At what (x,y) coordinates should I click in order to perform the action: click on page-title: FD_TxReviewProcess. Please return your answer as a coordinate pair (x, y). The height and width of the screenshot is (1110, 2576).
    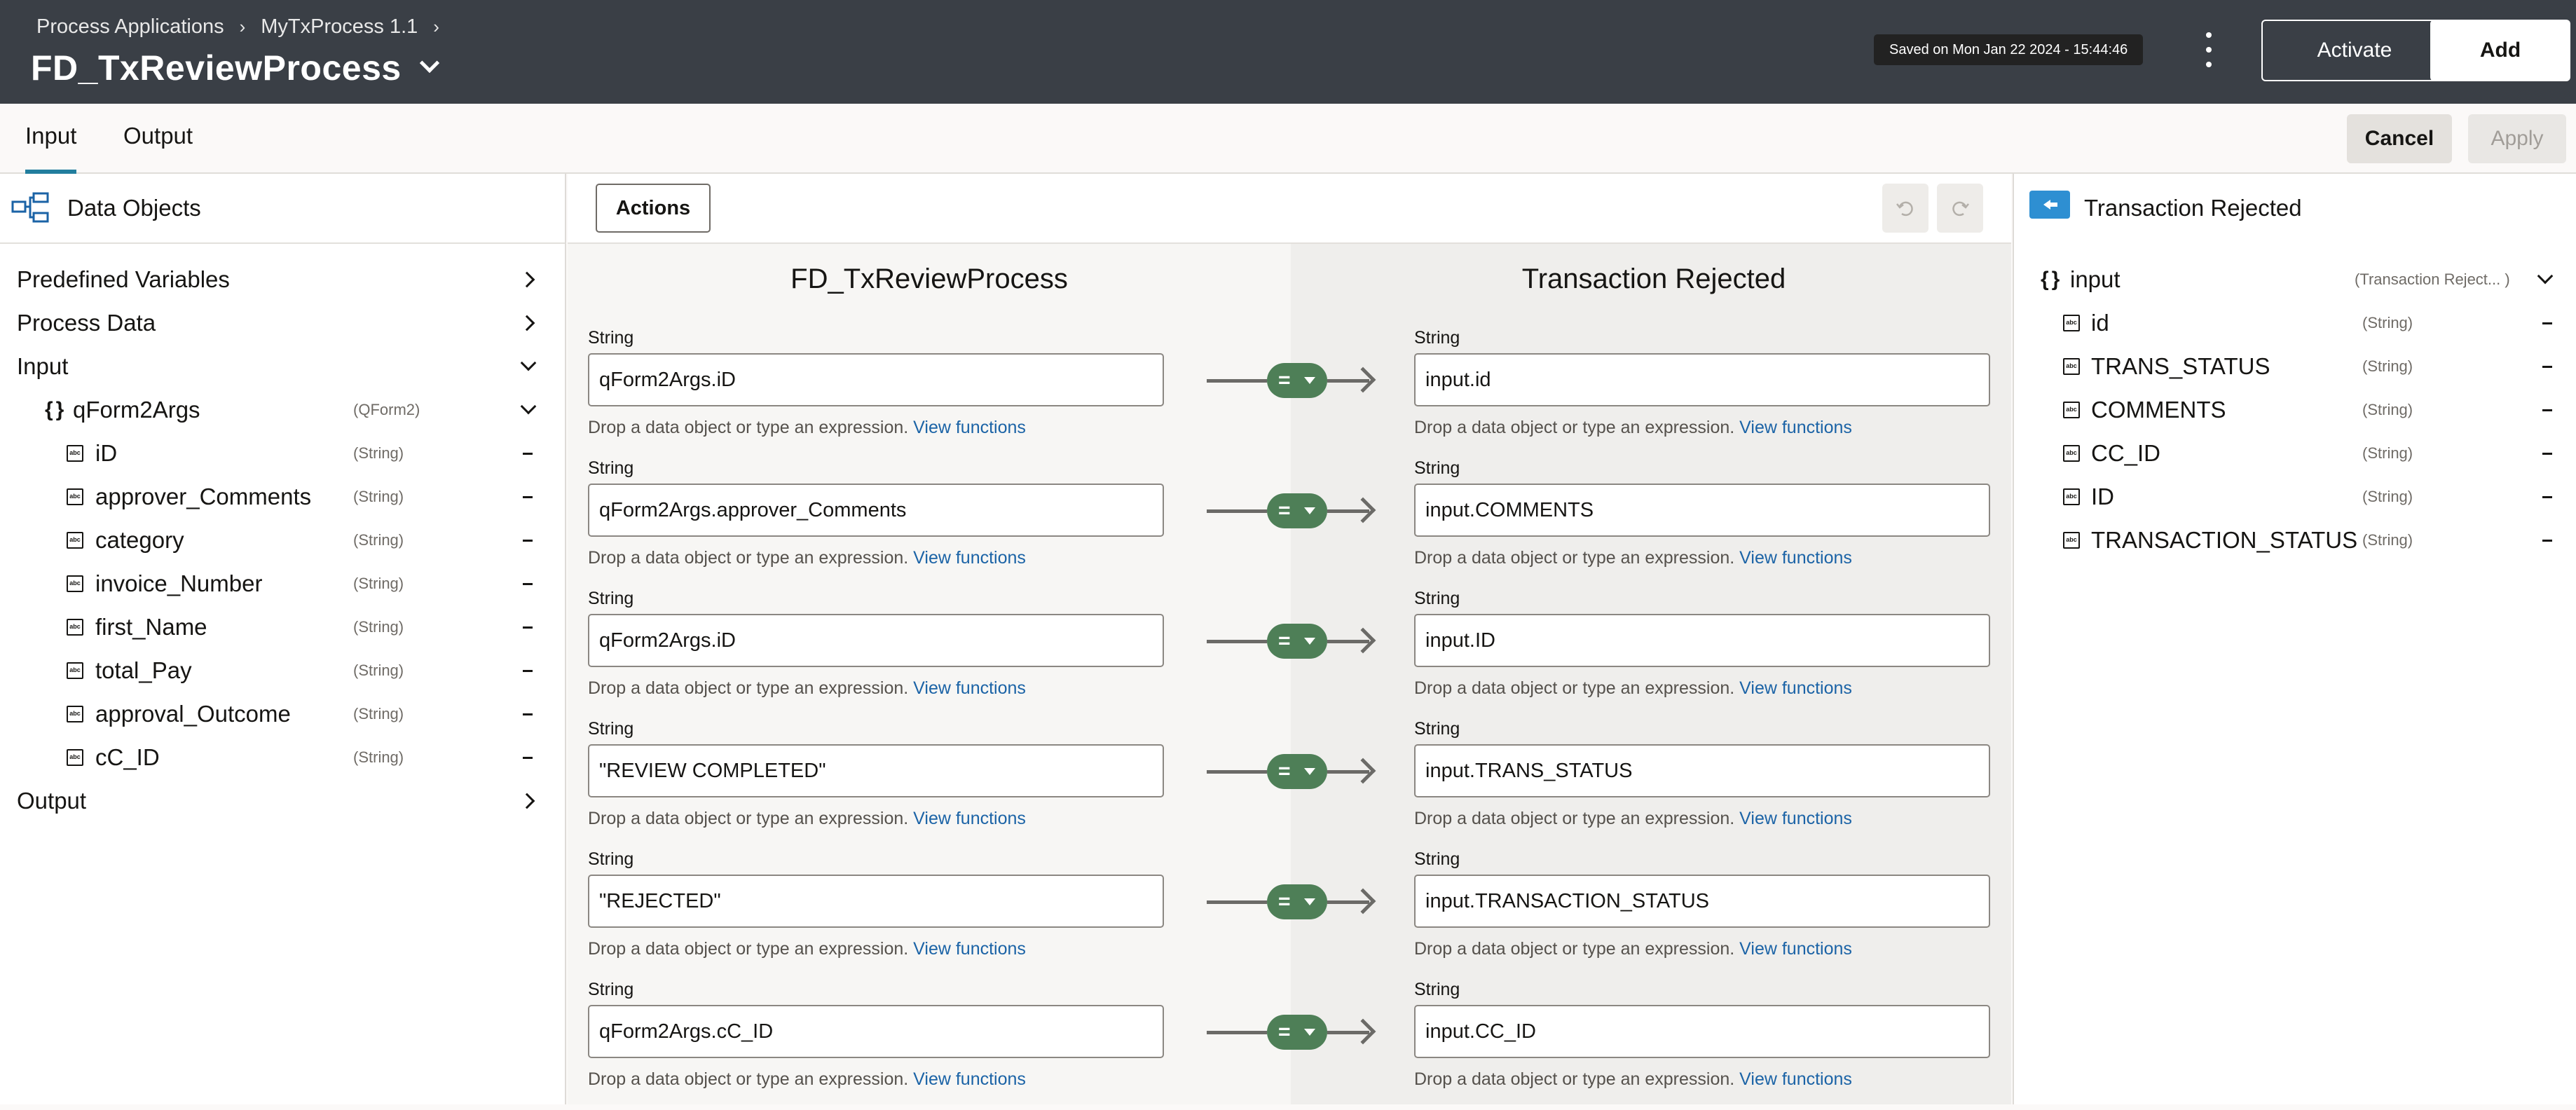
    Looking at the image, I should click on (235, 68).